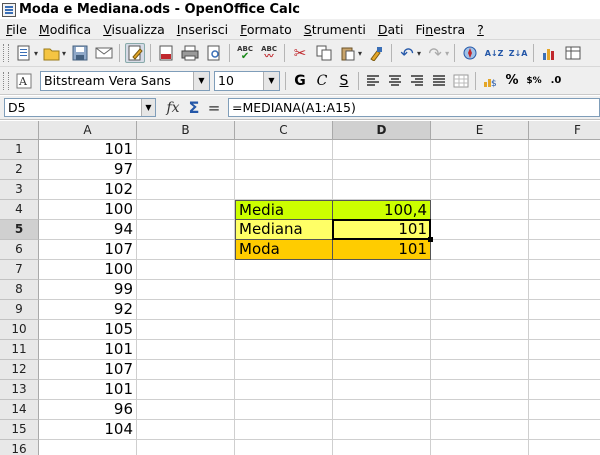 The width and height of the screenshot is (600, 455). I want to click on cell-c11, so click(284, 350).